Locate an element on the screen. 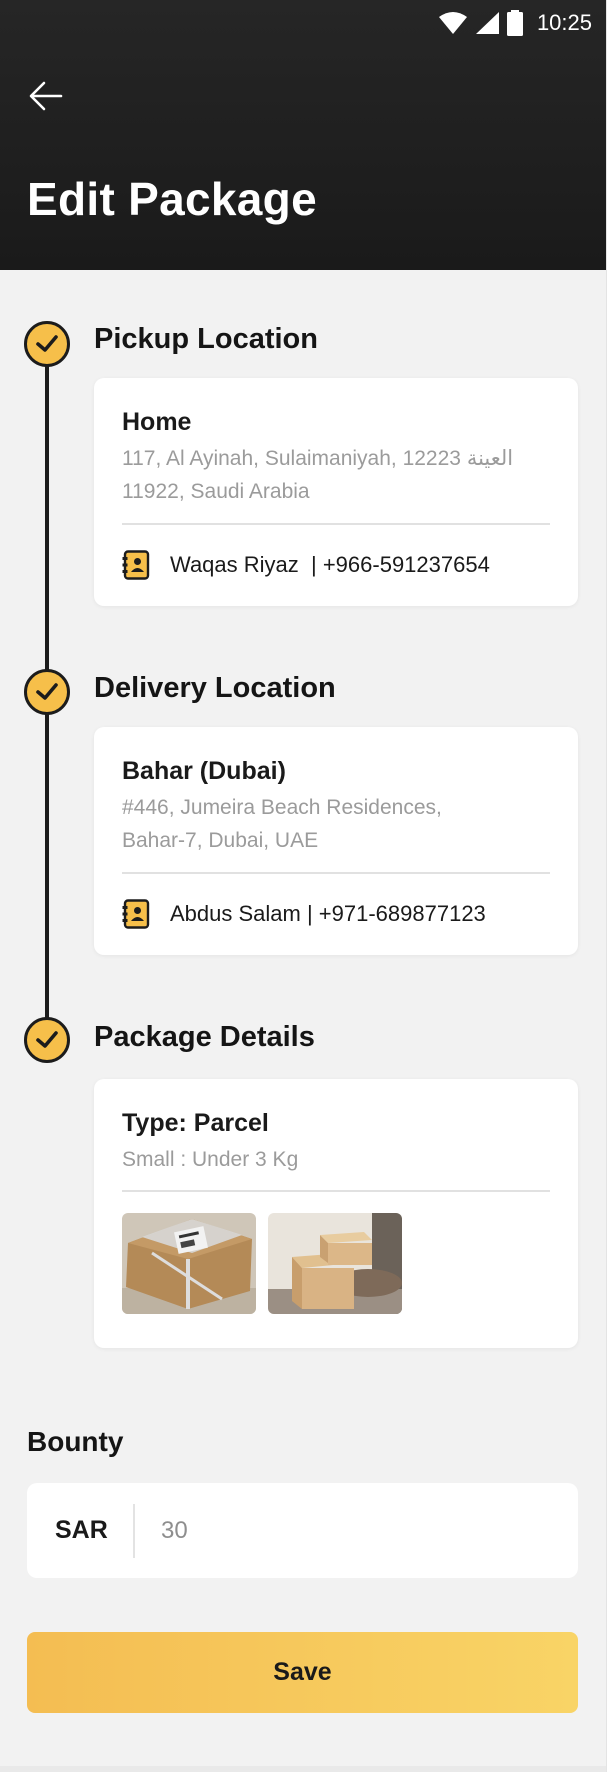 Image resolution: width=610 pixels, height=1772 pixels. delivery-contact-row: Abdus Salam | +971-689877123 is located at coordinates (304, 914).